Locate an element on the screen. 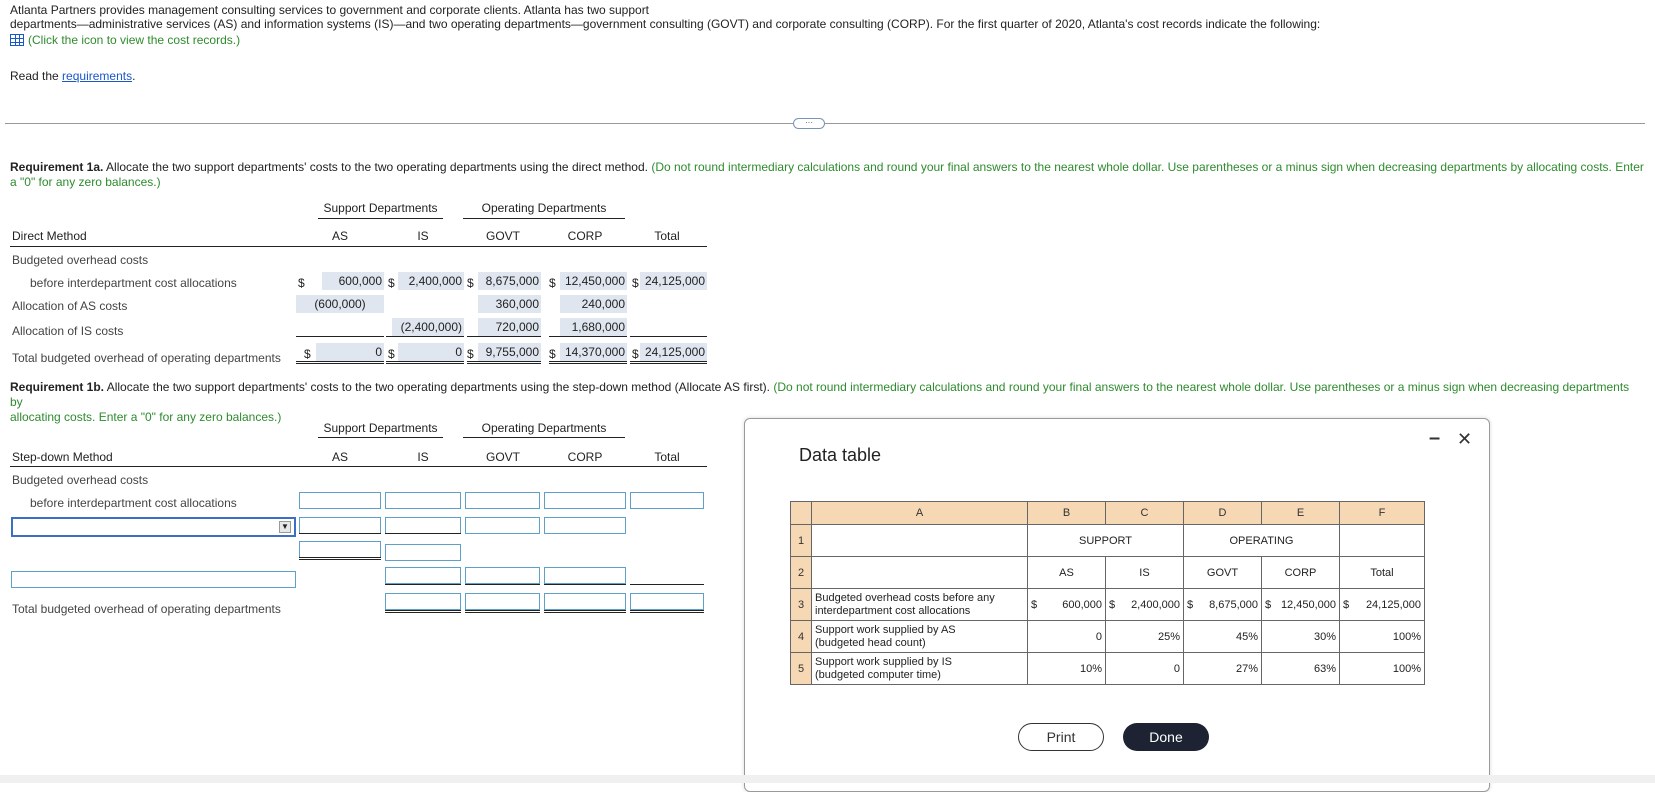  stepdown-before-as-input is located at coordinates (340, 500).